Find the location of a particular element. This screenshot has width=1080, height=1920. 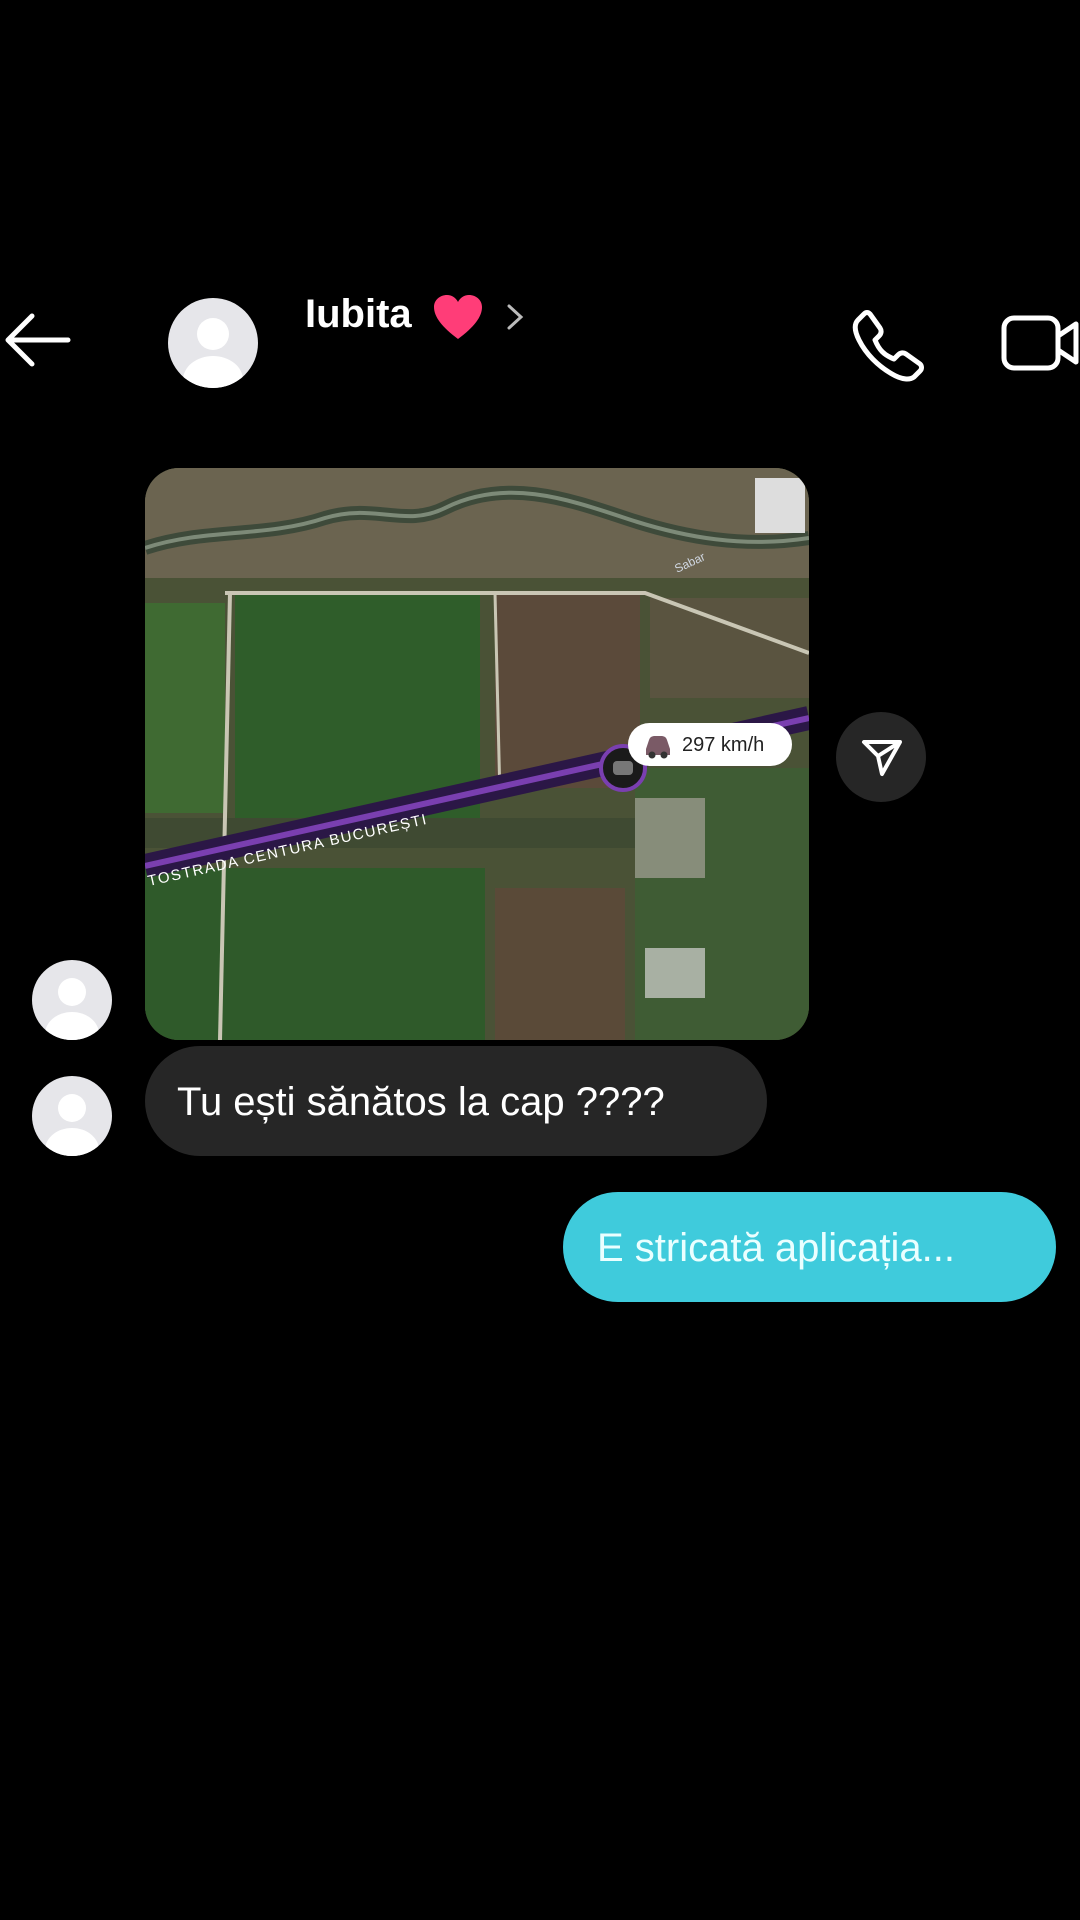

contact-avatar is located at coordinates (213, 343).